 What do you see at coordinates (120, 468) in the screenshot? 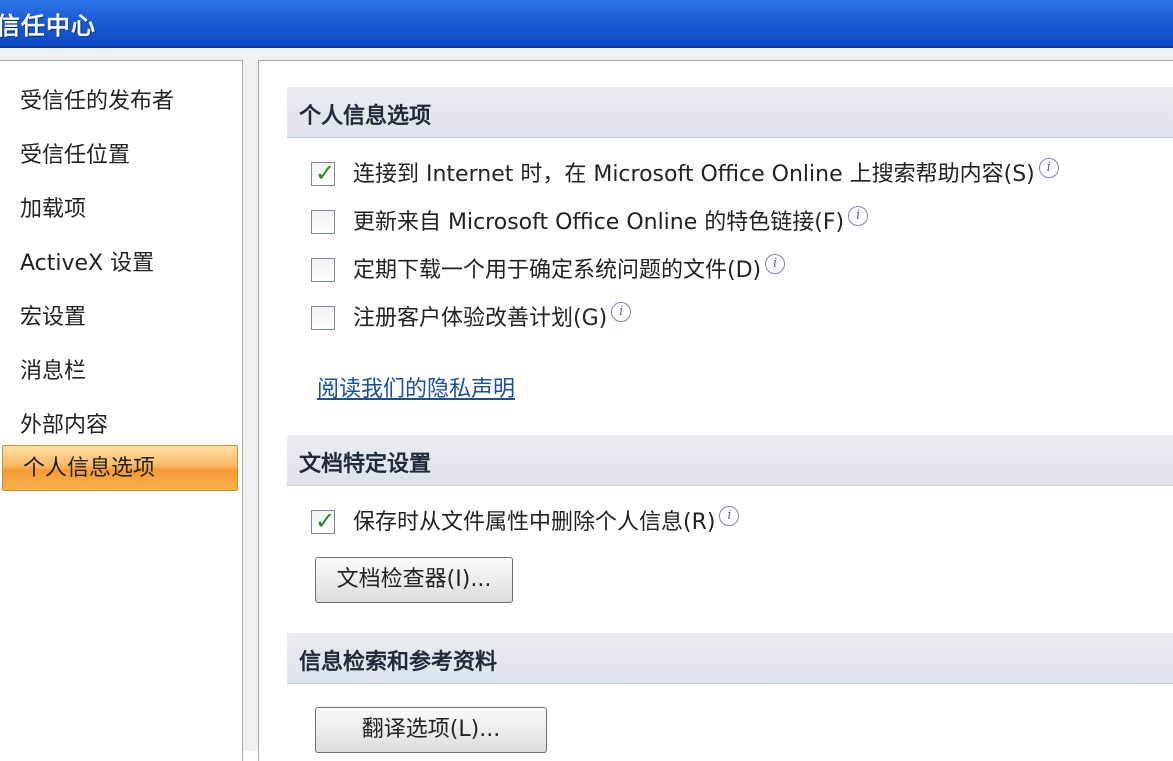
I see `sidebar-item-privacy-options: 个人信息选项` at bounding box center [120, 468].